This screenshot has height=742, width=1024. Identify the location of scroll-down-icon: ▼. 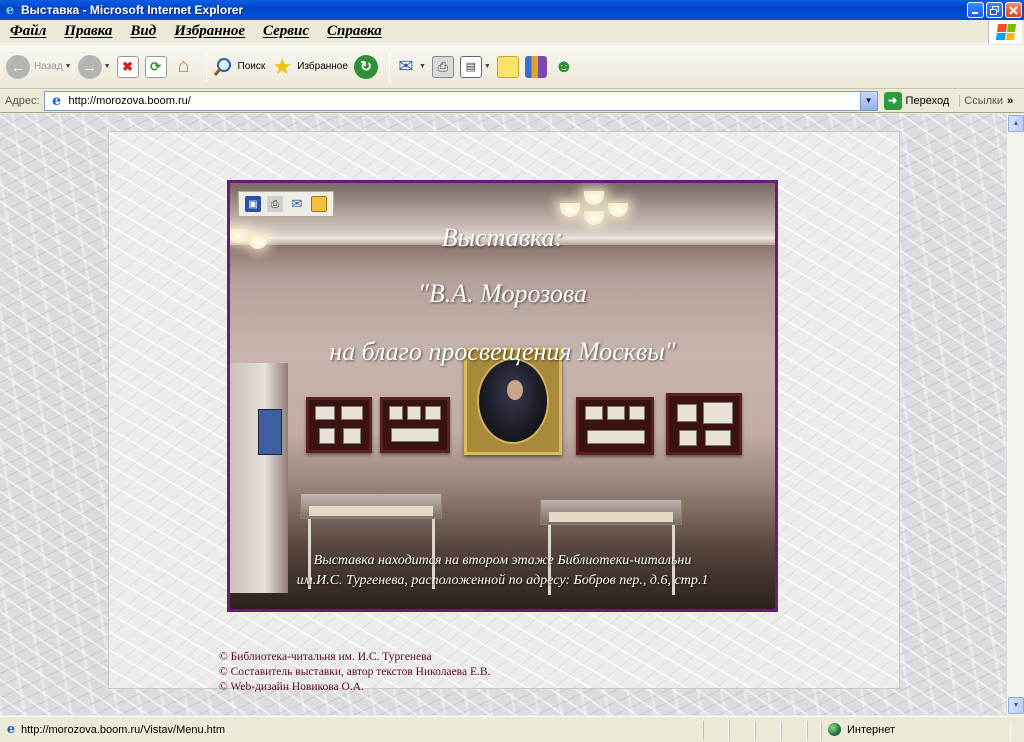
(1016, 705).